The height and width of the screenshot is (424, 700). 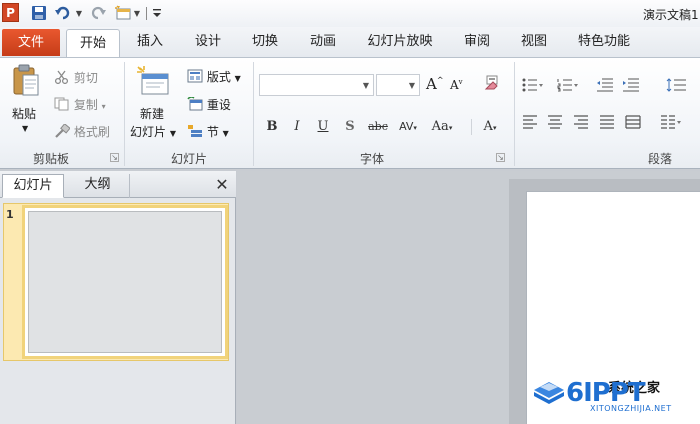 I want to click on bold-button: B, so click(x=272, y=127).